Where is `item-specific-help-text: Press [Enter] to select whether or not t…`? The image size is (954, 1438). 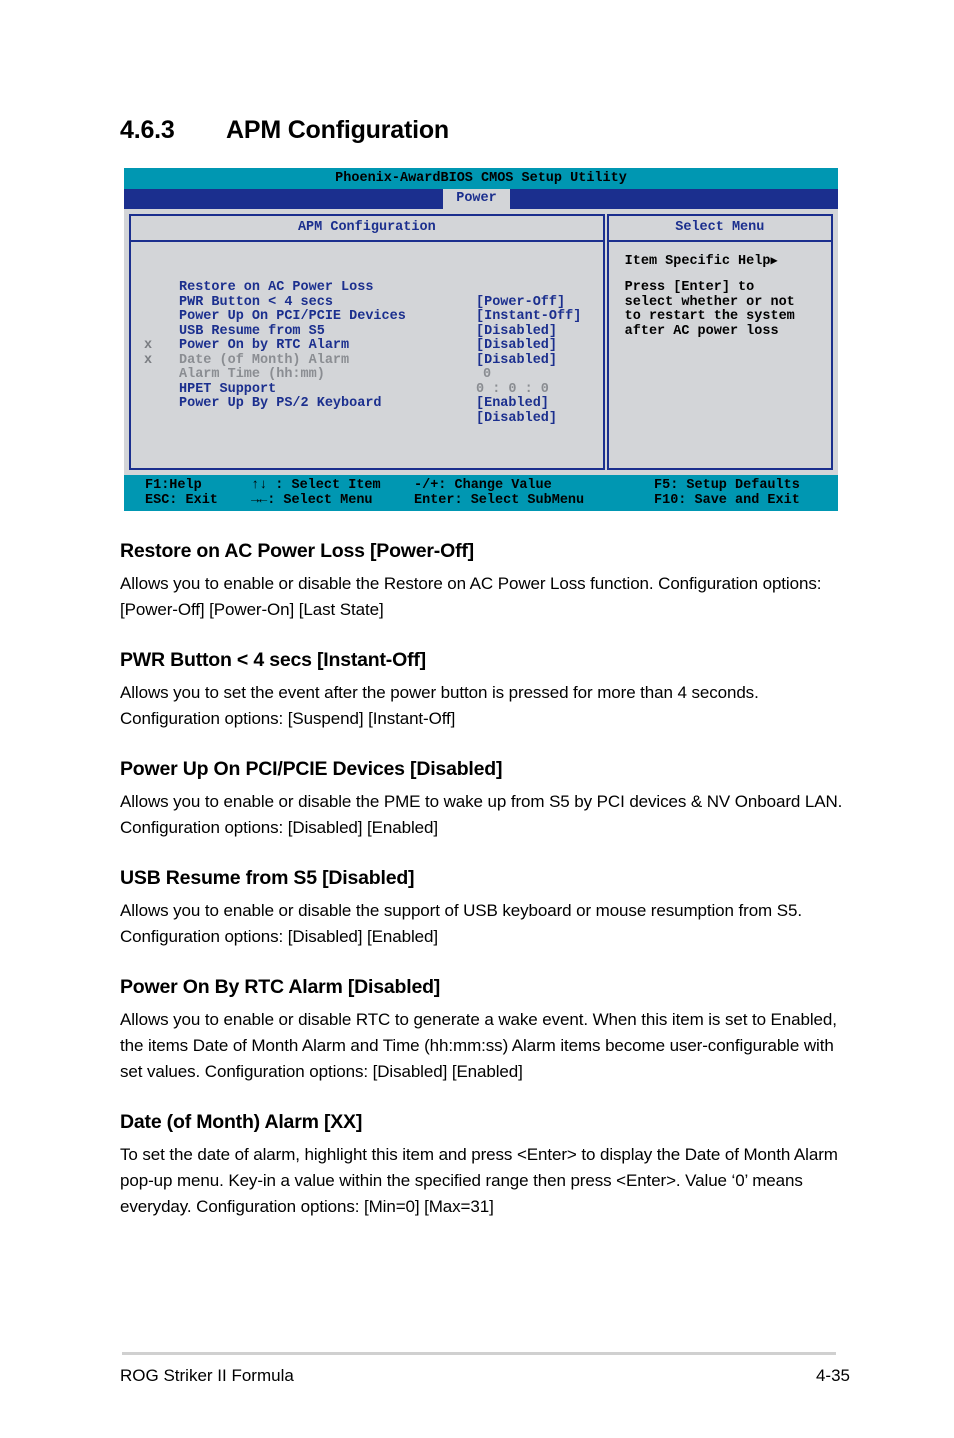
item-specific-help-text: Press [Enter] to select whether or not t… is located at coordinates (709, 309).